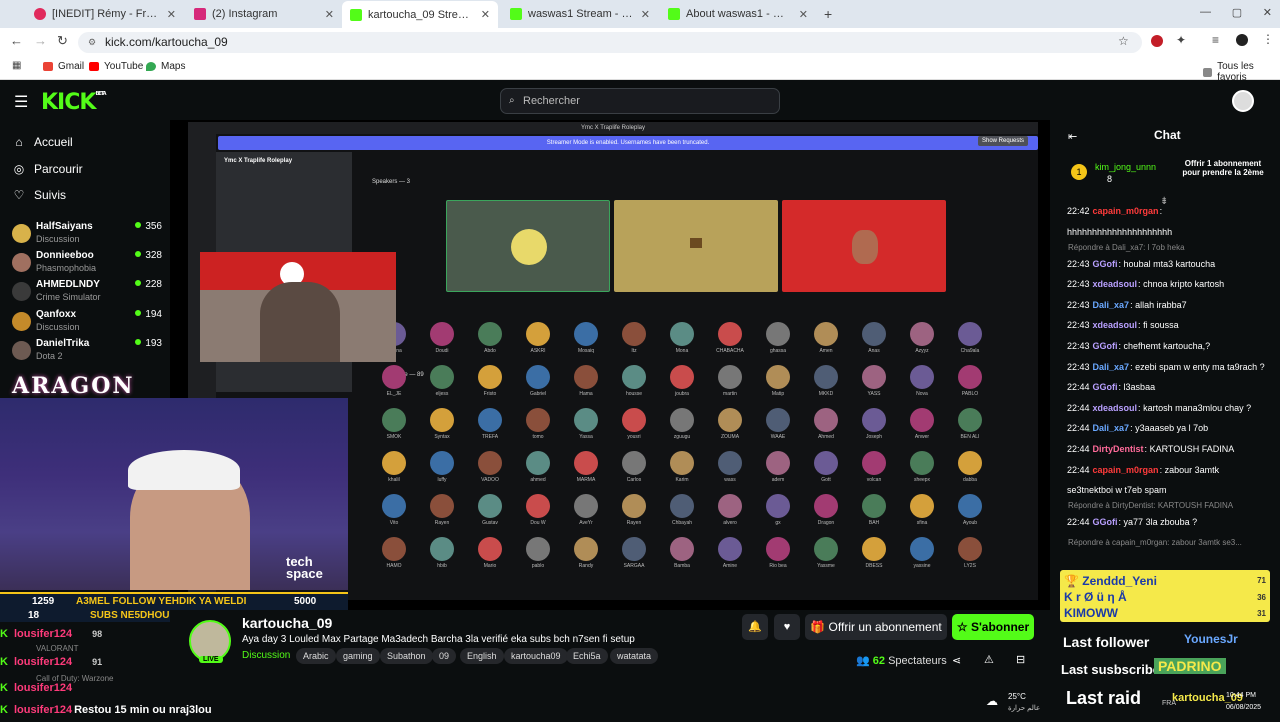 This screenshot has width=1280, height=722. Describe the element at coordinates (1181, 40) in the screenshot. I see `puzzle-icon: ✦` at that location.